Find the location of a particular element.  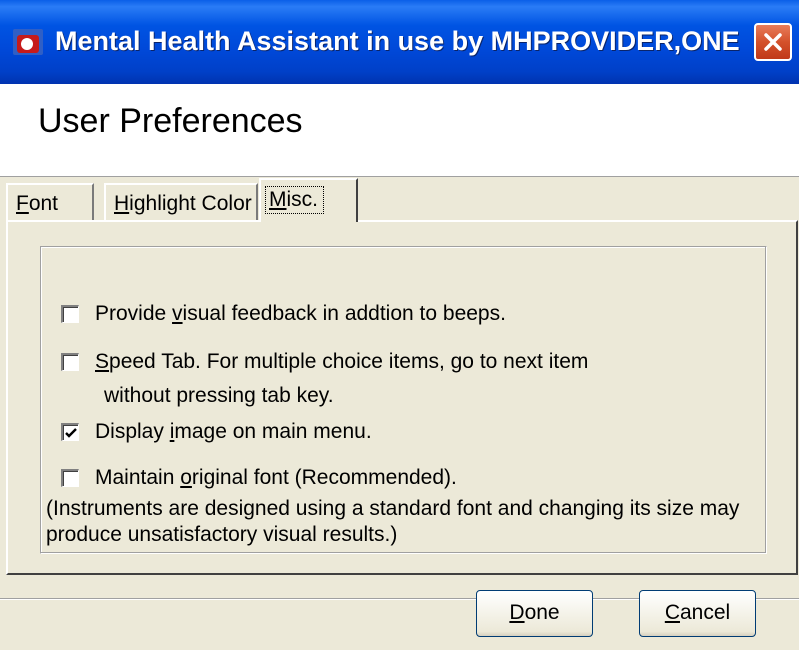

checkmark-icon is located at coordinates (71, 433).